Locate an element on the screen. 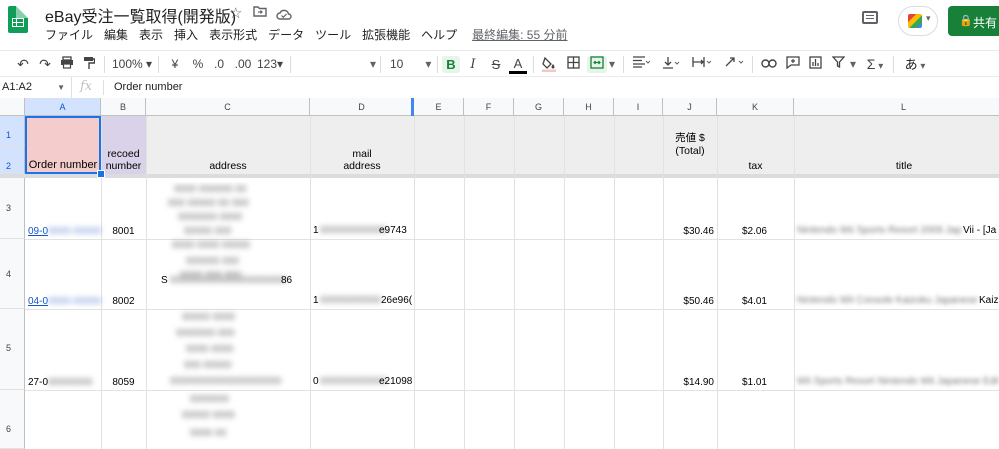 The width and height of the screenshot is (999, 449). strikethrough-button: S is located at coordinates (496, 64).